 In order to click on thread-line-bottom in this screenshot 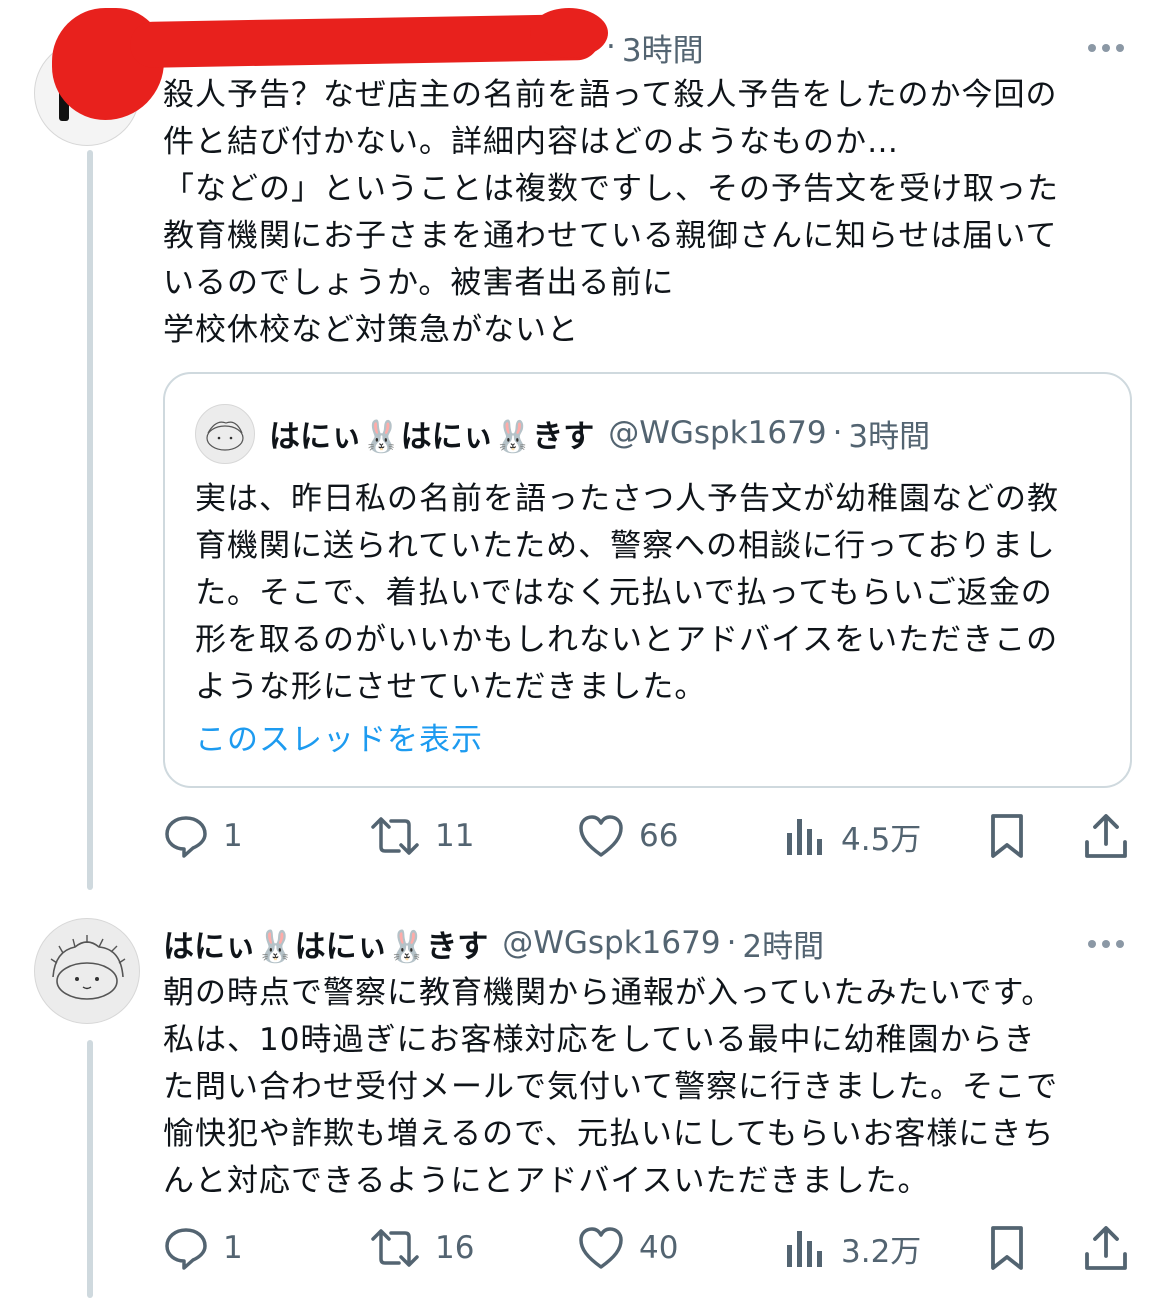, I will do `click(90, 1169)`.